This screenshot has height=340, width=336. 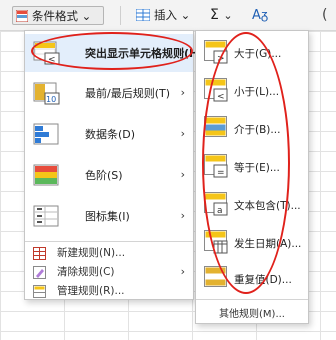 What do you see at coordinates (46, 134) in the screenshot?
I see `data-bars-icon` at bounding box center [46, 134].